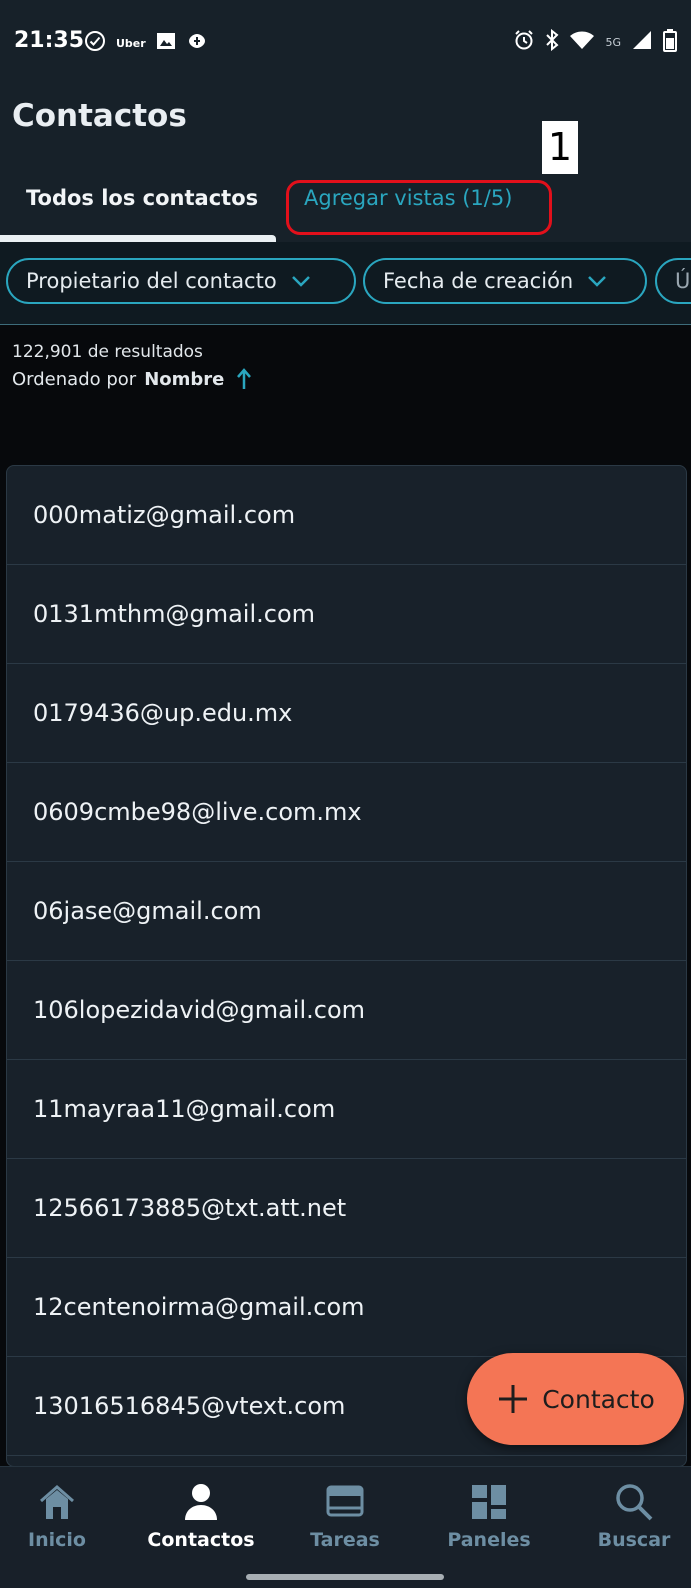 This screenshot has height=1588, width=691. Describe the element at coordinates (142, 198) in the screenshot. I see `tab-all-contacts: Todos los contactos` at that location.